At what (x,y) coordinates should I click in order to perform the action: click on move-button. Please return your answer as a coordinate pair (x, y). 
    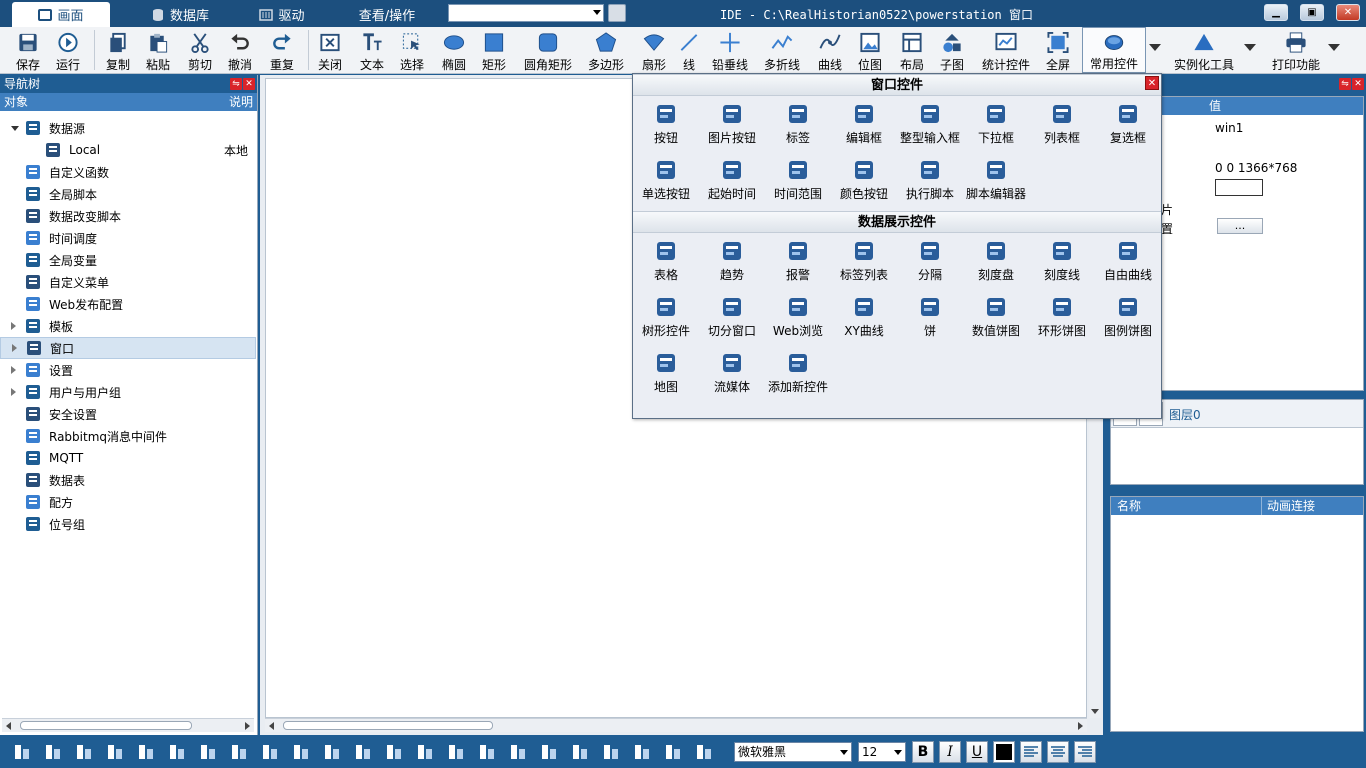
    Looking at the image, I should click on (301, 752).